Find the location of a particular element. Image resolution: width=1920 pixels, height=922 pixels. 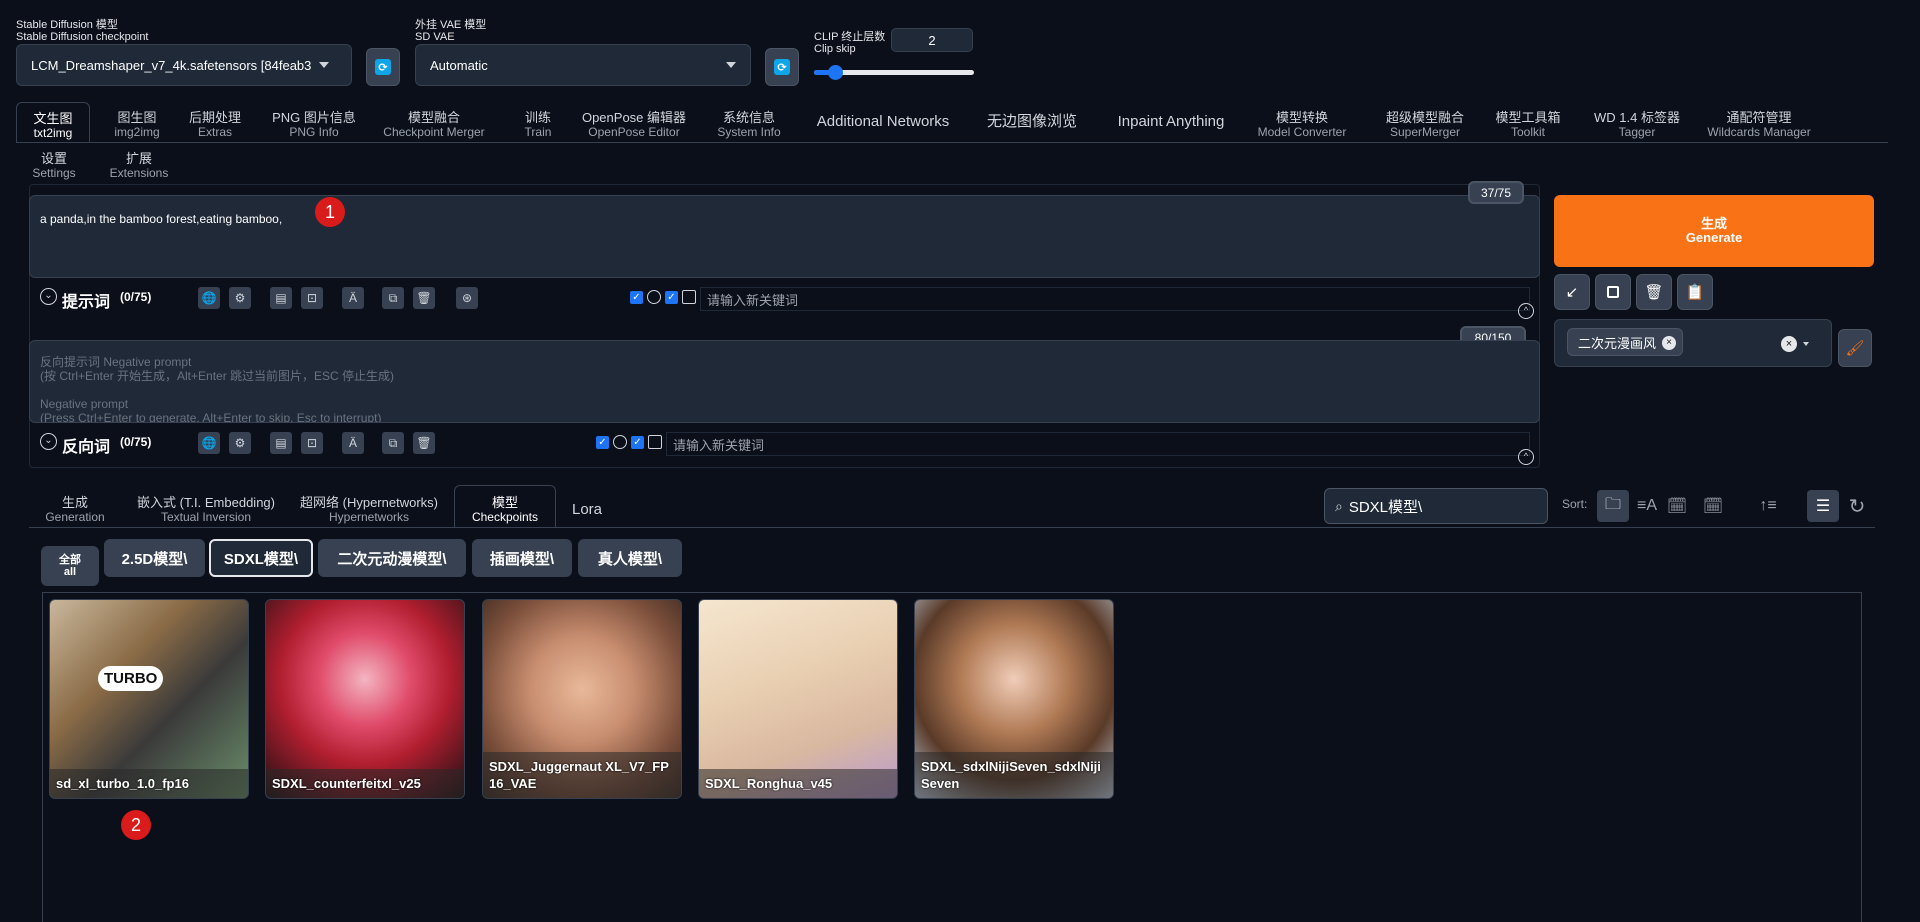

bottom-tab-checkpoints: 模型 Checkpoints is located at coordinates (505, 506).